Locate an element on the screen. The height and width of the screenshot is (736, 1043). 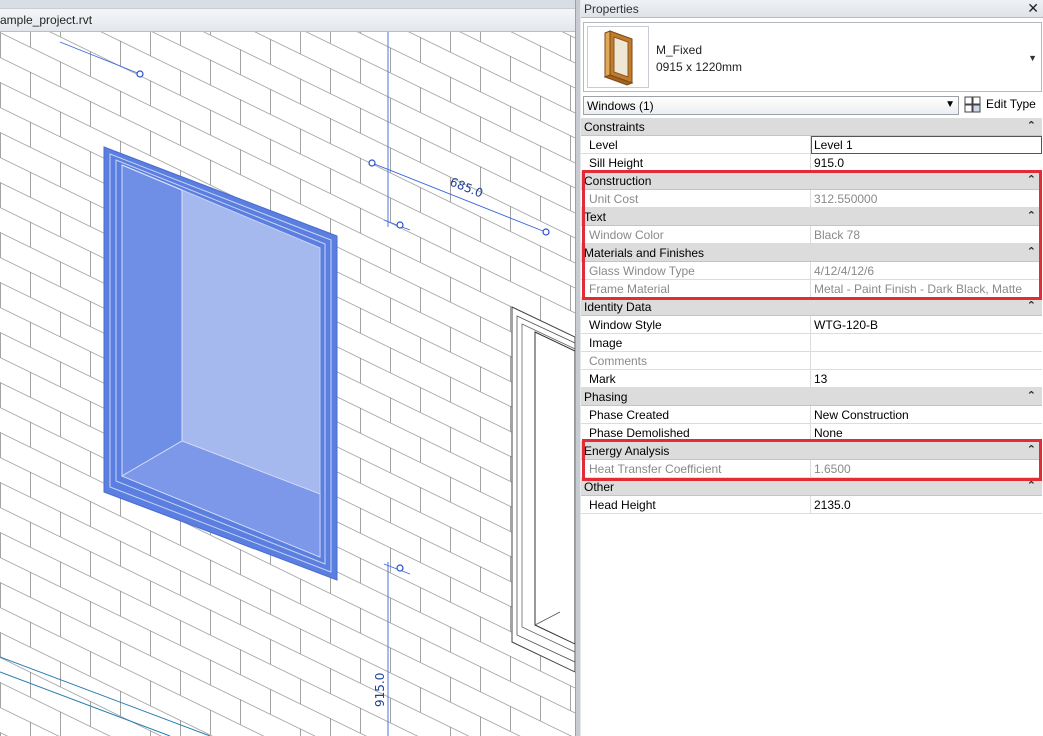
property-name: Head Height is located at coordinates (696, 505).